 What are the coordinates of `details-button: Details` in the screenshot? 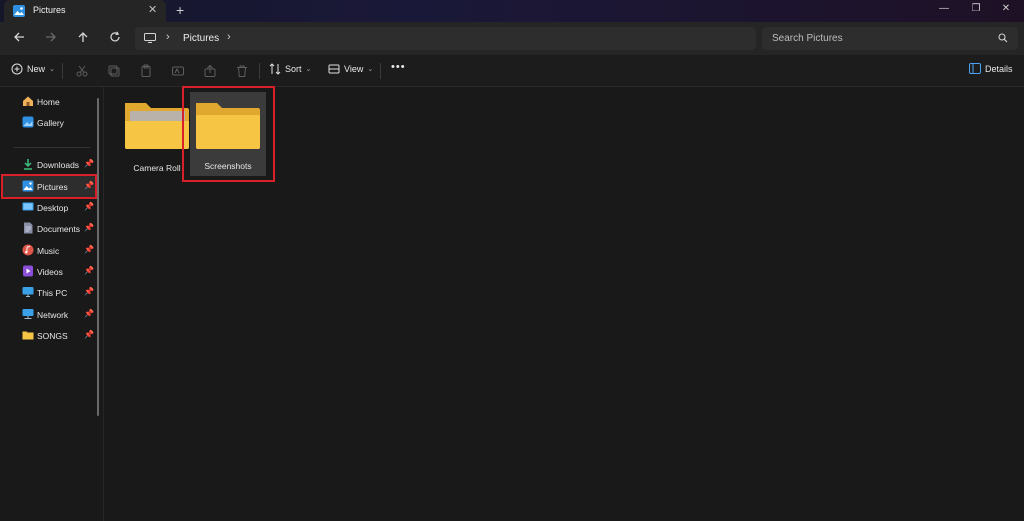 It's located at (991, 68).